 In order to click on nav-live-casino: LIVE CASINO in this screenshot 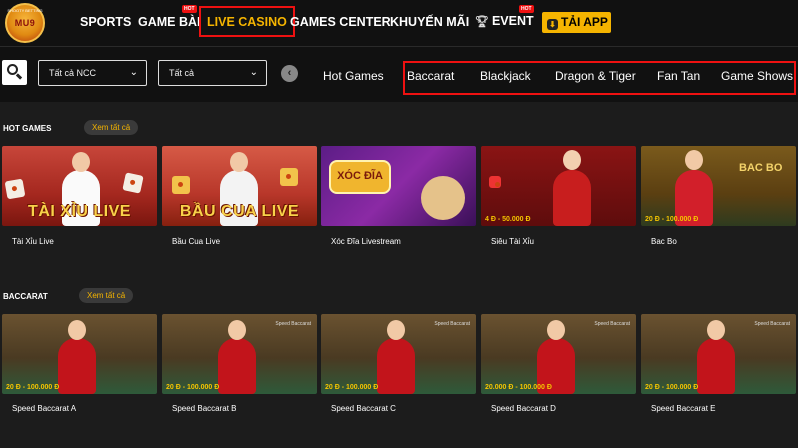, I will do `click(247, 21)`.